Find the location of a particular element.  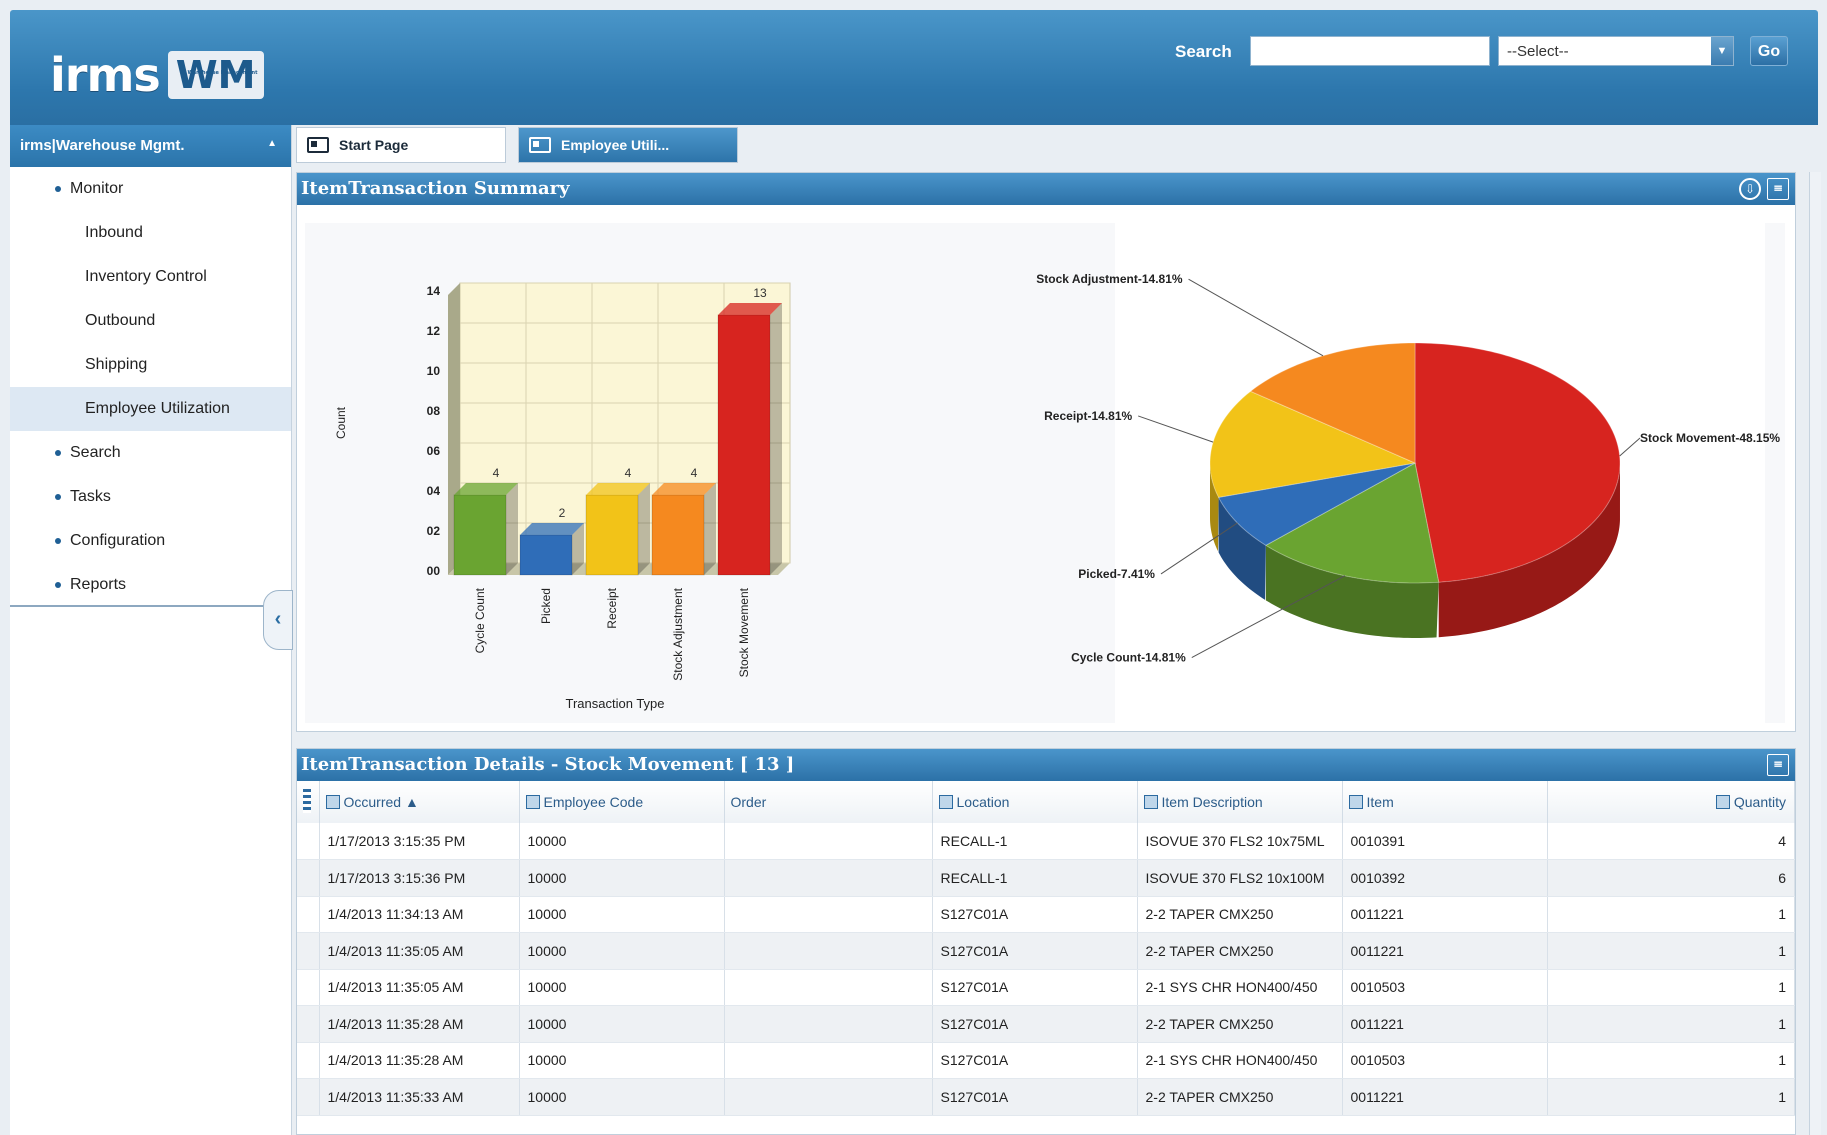

start-page-icon is located at coordinates (318, 145).